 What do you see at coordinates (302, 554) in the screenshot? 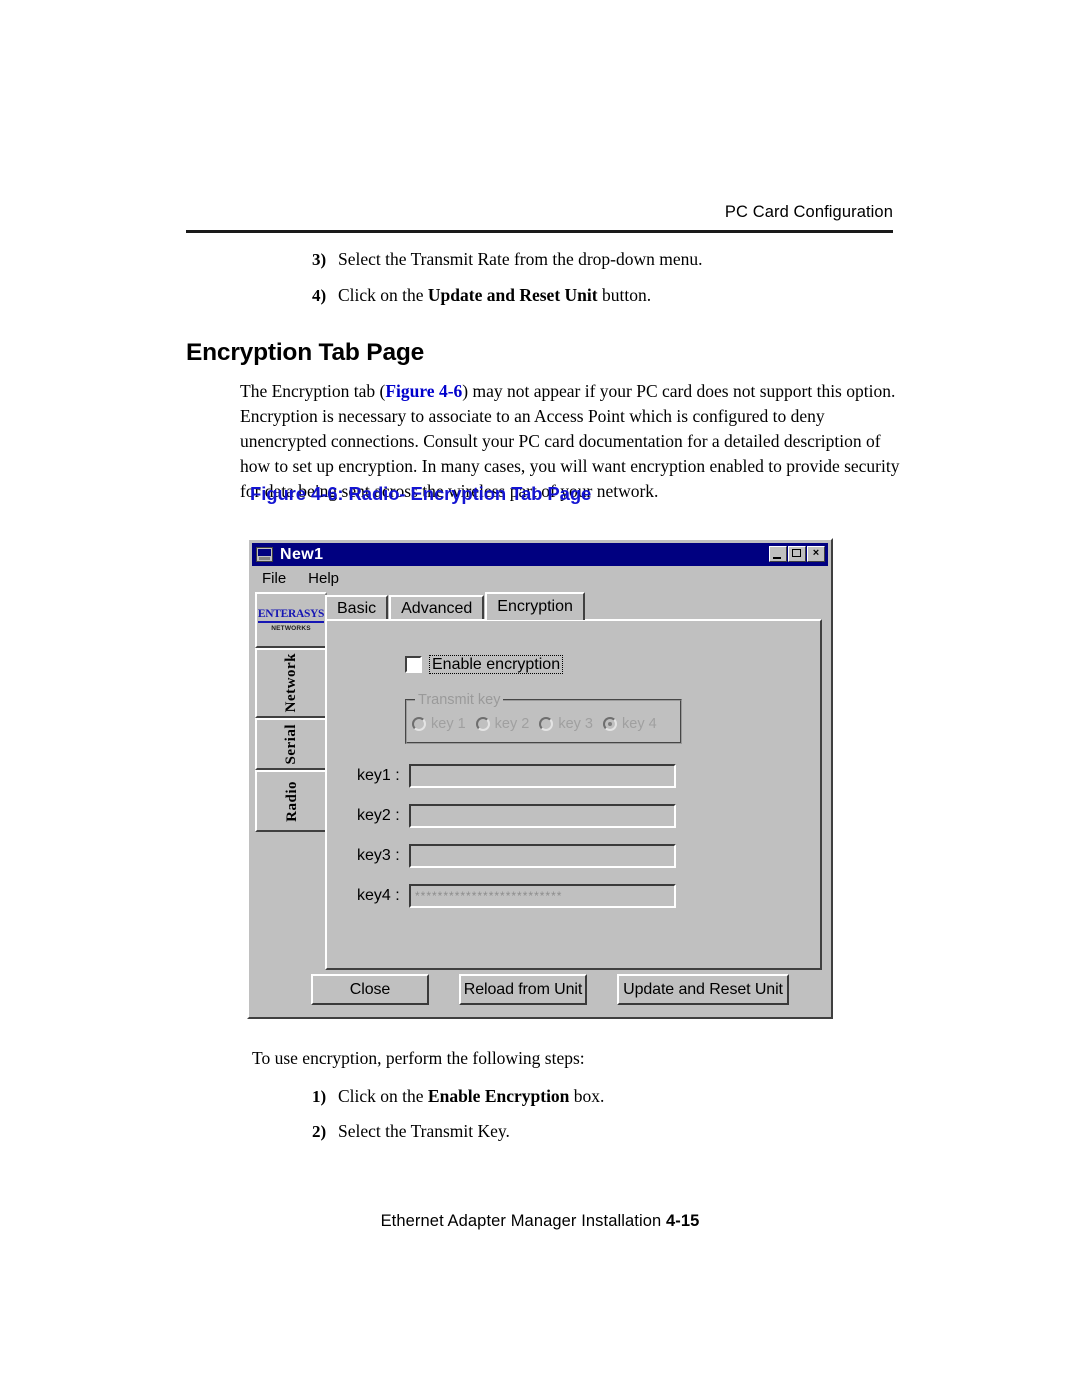
I see `dialog-title: New1` at bounding box center [302, 554].